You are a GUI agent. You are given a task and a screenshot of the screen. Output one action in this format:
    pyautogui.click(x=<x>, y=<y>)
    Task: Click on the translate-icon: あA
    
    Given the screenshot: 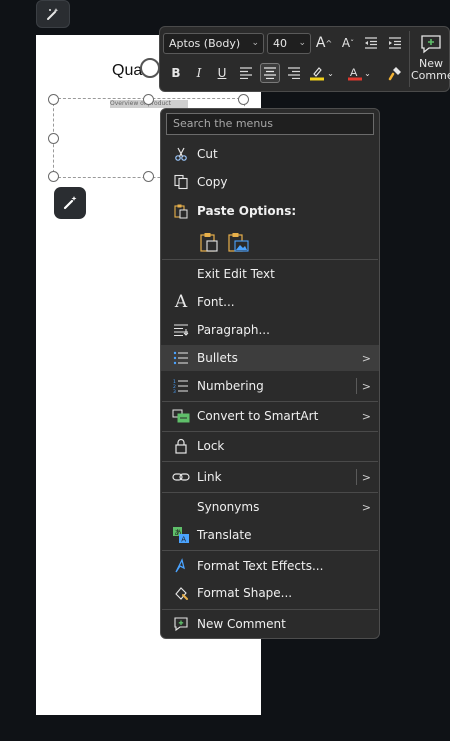 What is the action you would take?
    pyautogui.click(x=181, y=535)
    